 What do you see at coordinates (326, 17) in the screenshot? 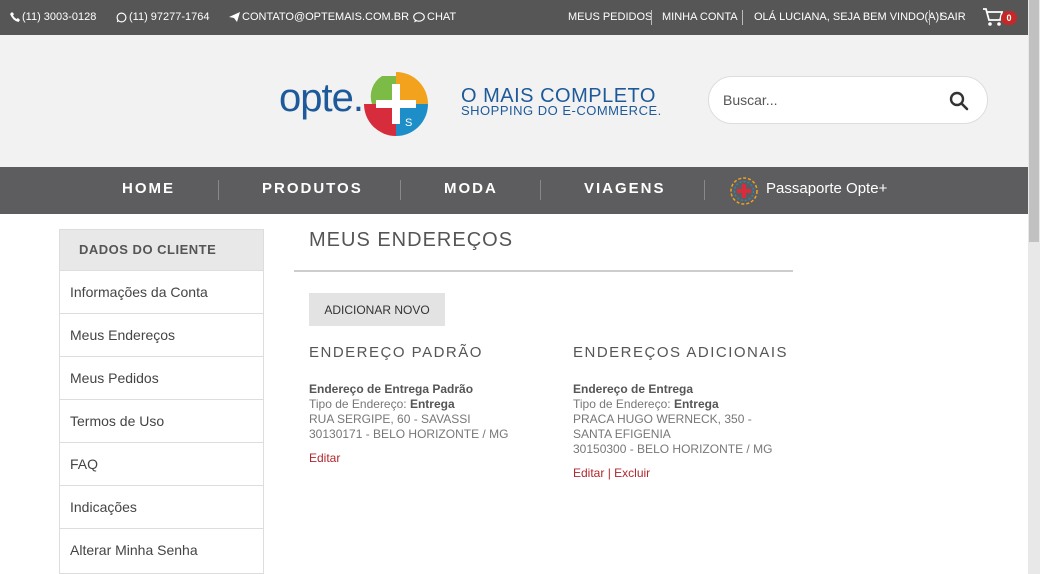
I see `email-address: CONTATO@OPTEMAIS.COM.BR` at bounding box center [326, 17].